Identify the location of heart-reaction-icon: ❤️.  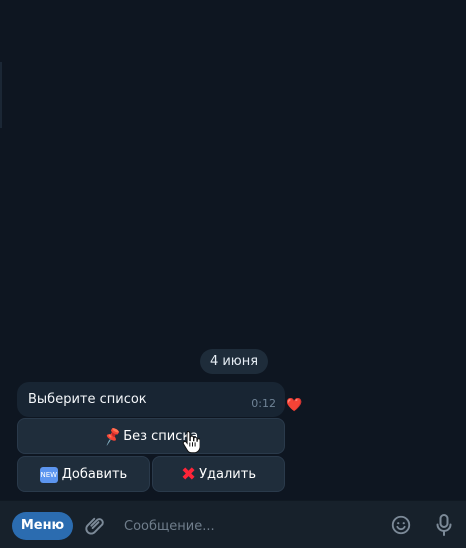
(294, 406).